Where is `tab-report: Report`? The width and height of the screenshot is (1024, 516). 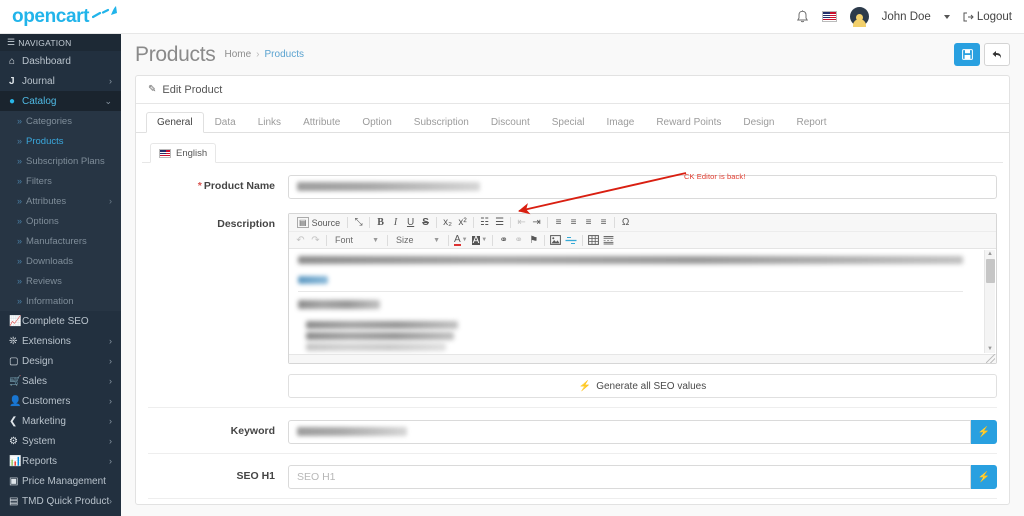 tab-report: Report is located at coordinates (812, 122).